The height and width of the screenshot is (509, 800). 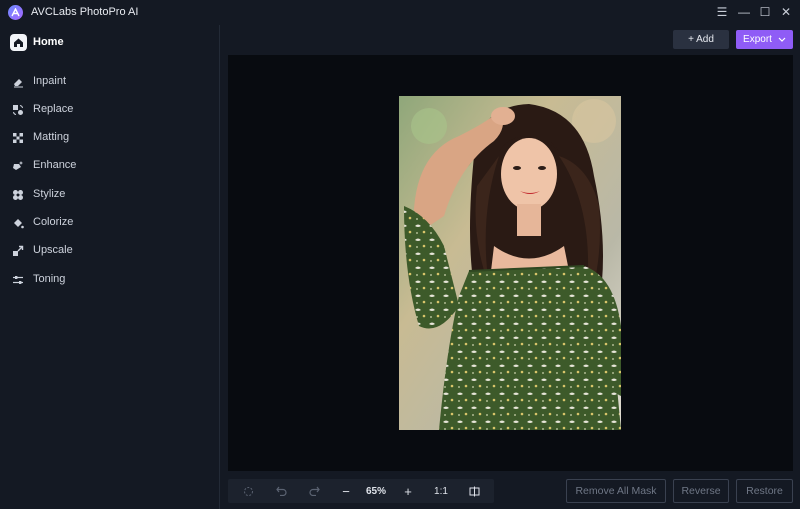 I want to click on maximize-icon: ☐, so click(x=765, y=12).